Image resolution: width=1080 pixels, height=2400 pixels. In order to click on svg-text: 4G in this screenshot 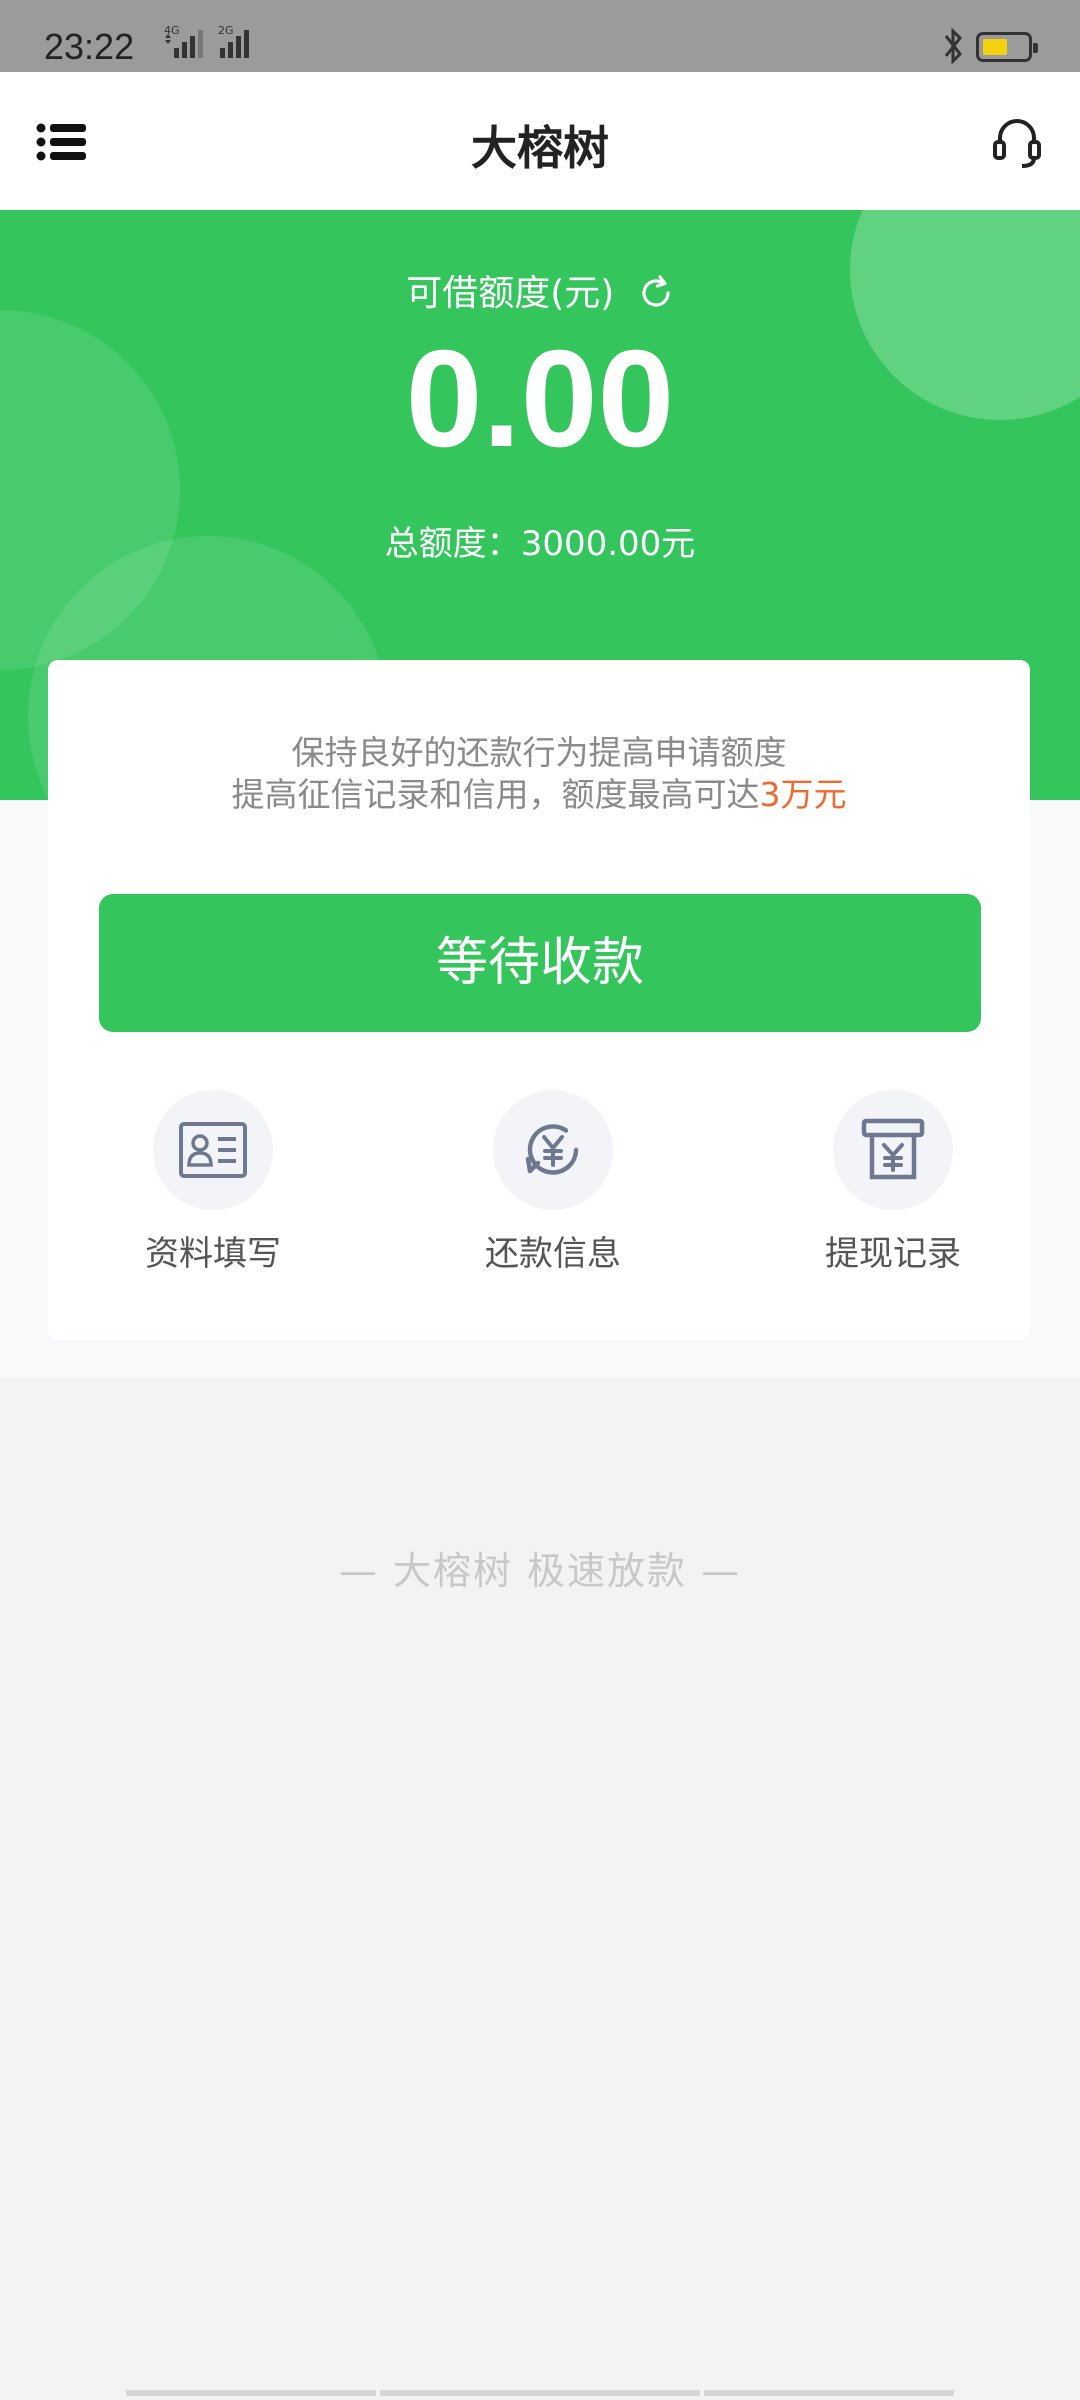, I will do `click(172, 30)`.